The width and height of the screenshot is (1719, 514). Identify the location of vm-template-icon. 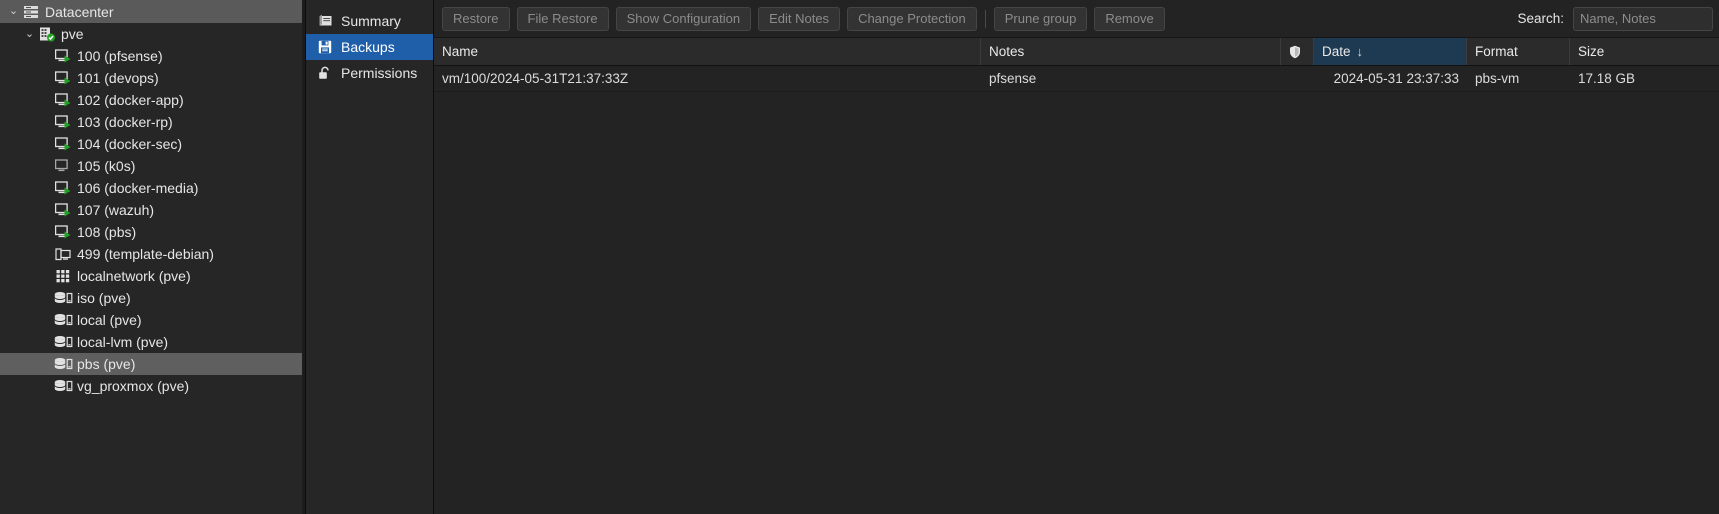
(63, 254).